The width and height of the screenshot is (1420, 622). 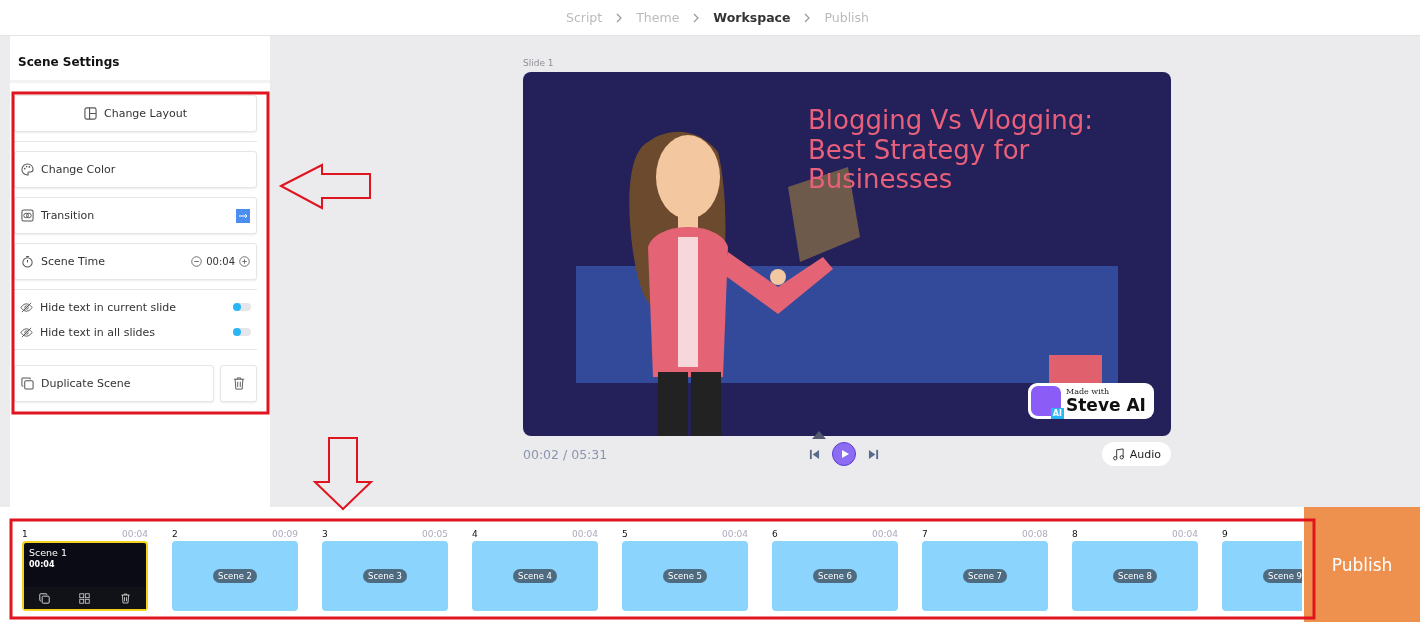 I want to click on scene-time: 00:04, so click(x=42, y=564).